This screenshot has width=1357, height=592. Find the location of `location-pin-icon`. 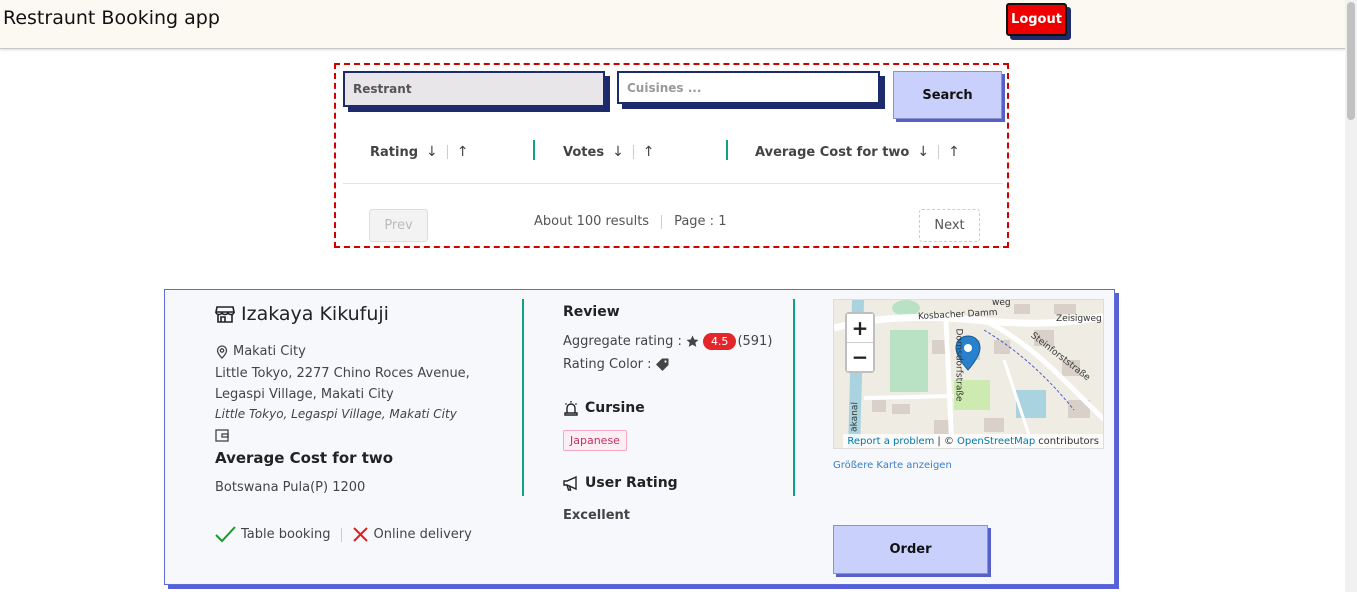

location-pin-icon is located at coordinates (222, 351).